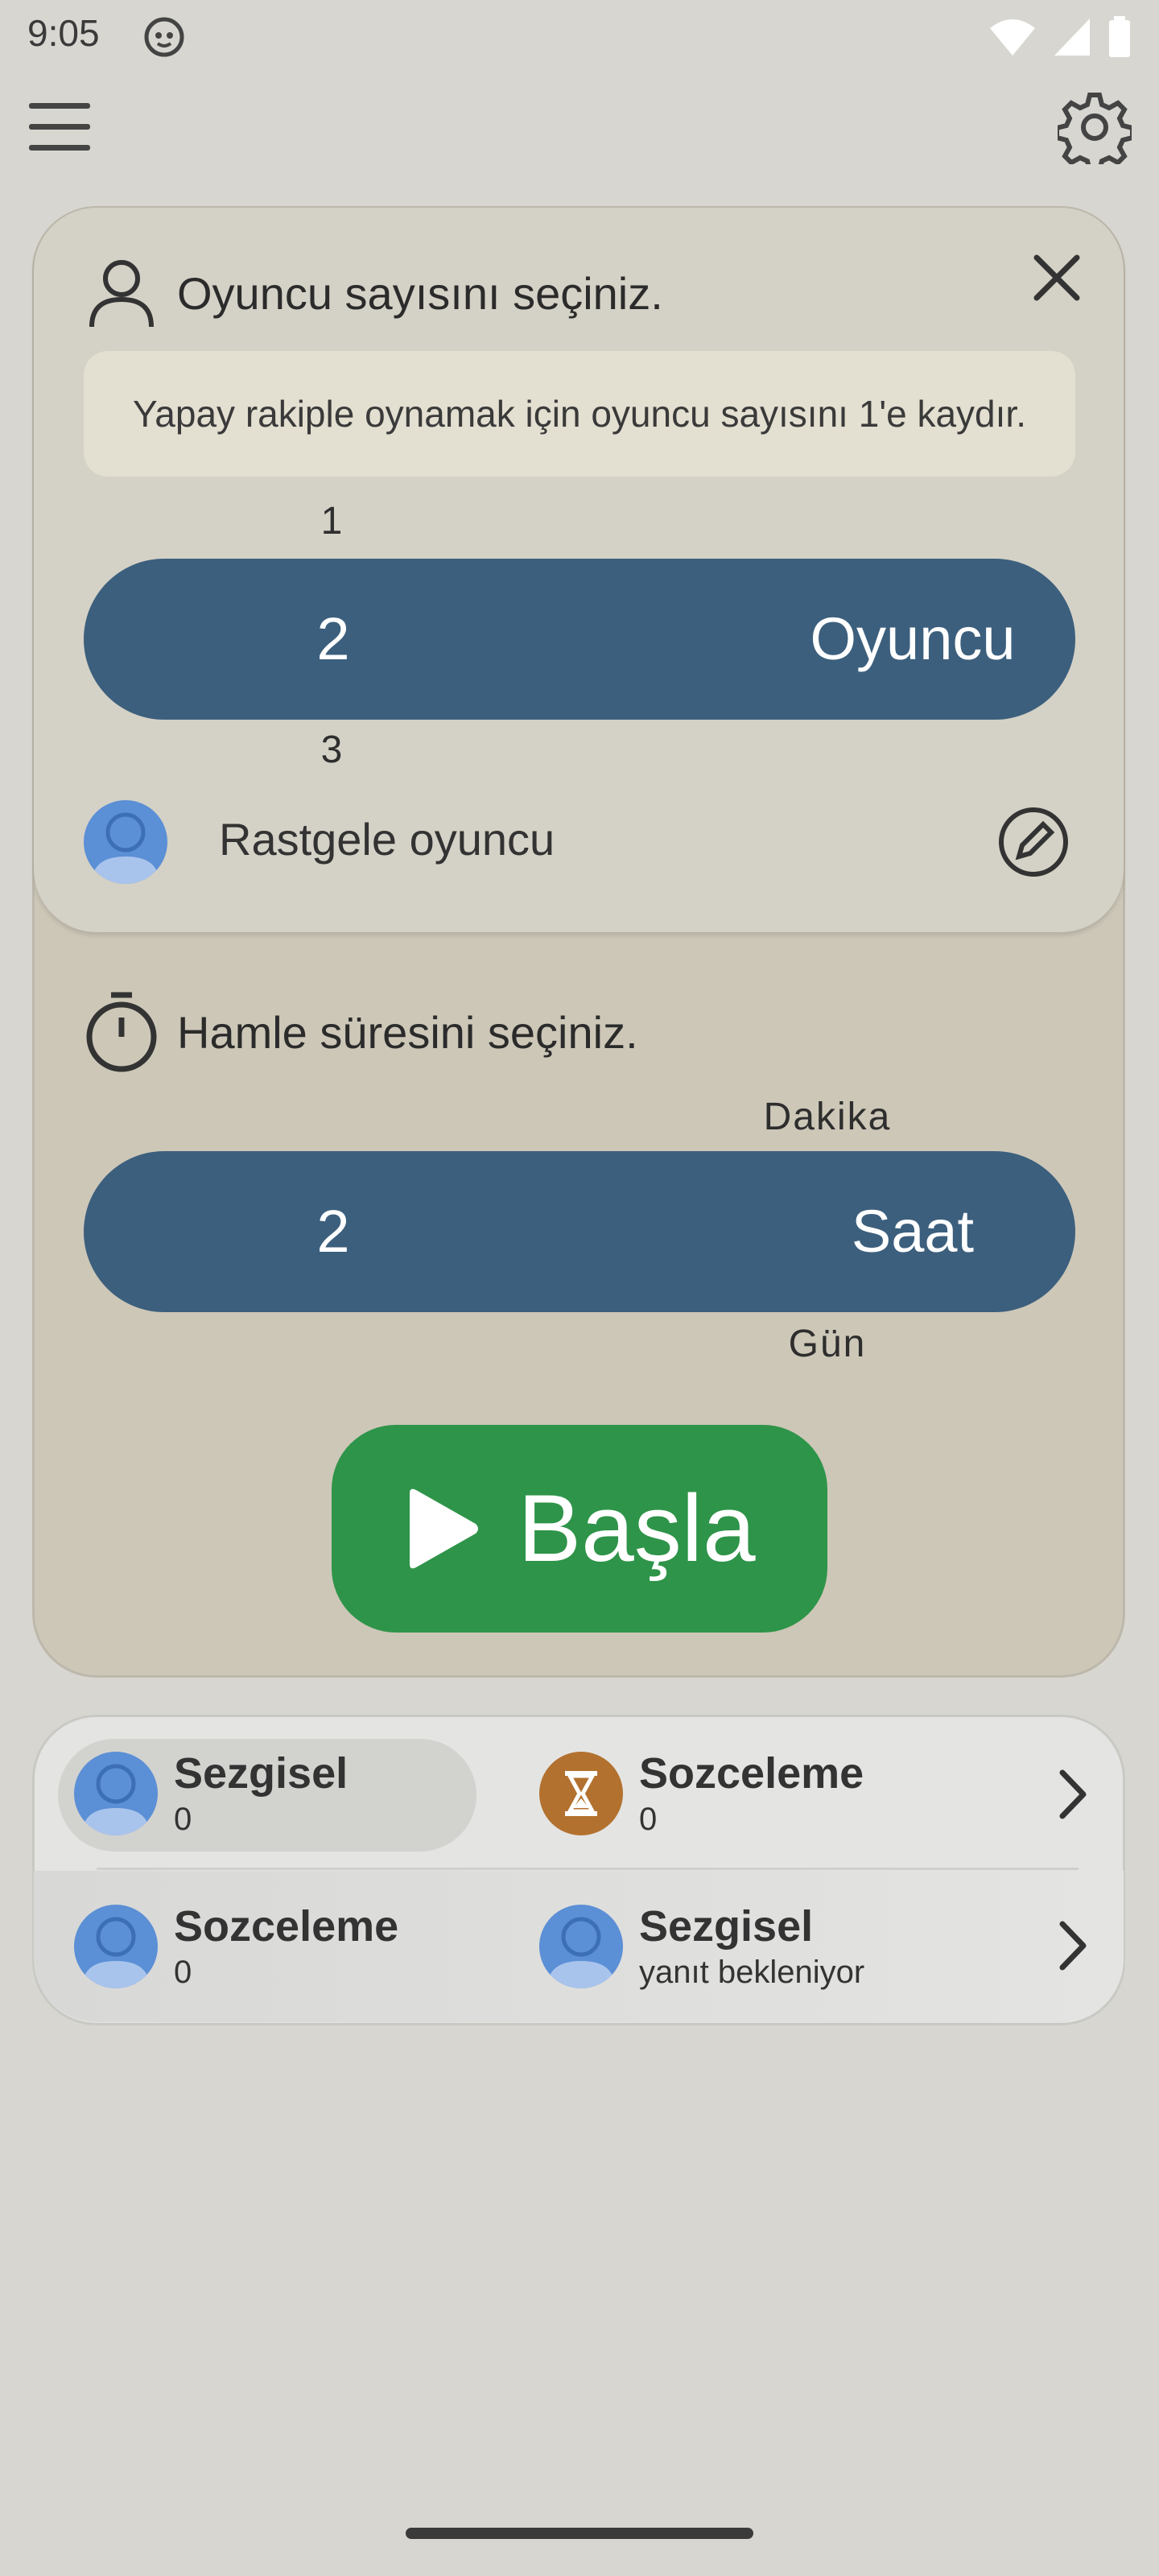 This screenshot has height=2576, width=1159. What do you see at coordinates (726, 1927) in the screenshot?
I see `opponent-name: Sezgisel` at bounding box center [726, 1927].